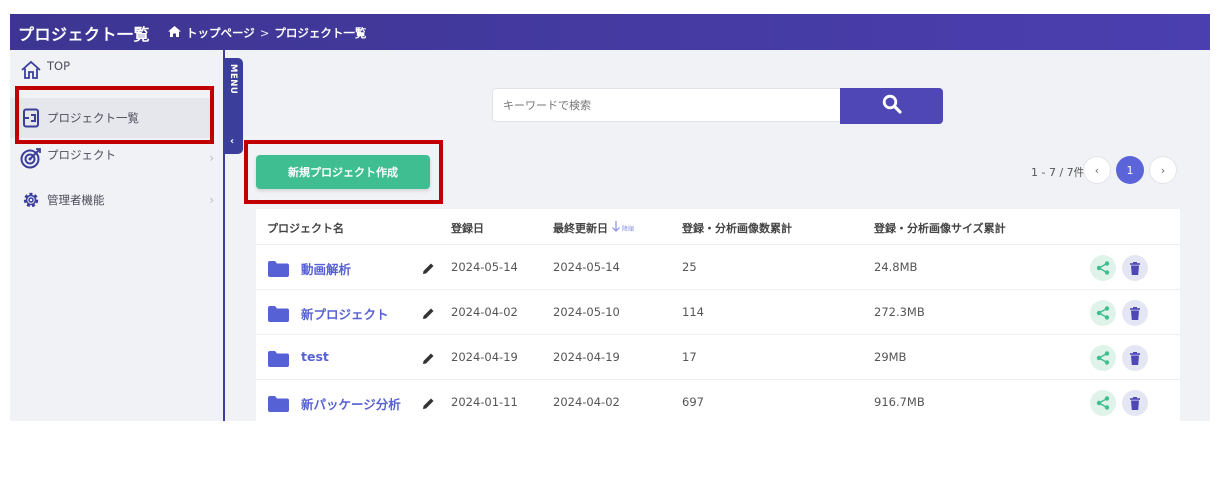 Image resolution: width=1224 pixels, height=493 pixels. What do you see at coordinates (940, 228) in the screenshot?
I see `column-header-image-size: 登録・分析画像サイズ累計` at bounding box center [940, 228].